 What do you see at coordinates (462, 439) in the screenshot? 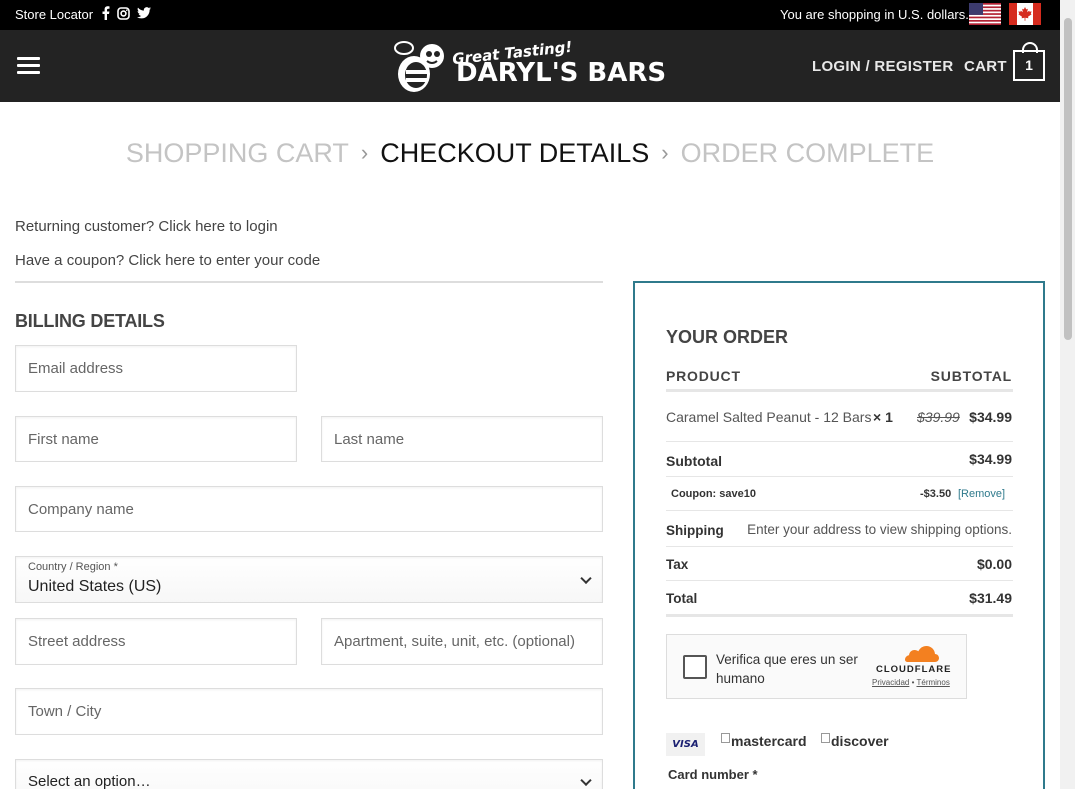
I see `last-name-field: Last name` at bounding box center [462, 439].